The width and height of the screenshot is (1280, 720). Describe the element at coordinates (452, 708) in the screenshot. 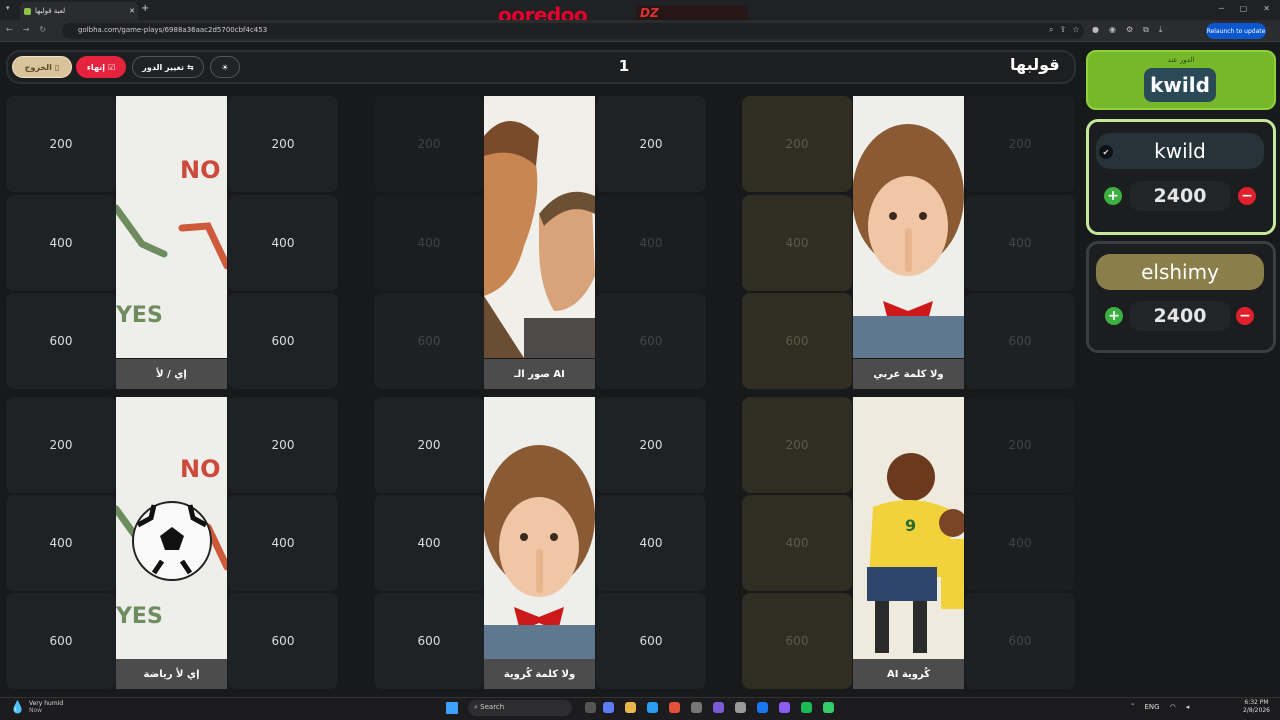

I see `windows-start-icon` at that location.